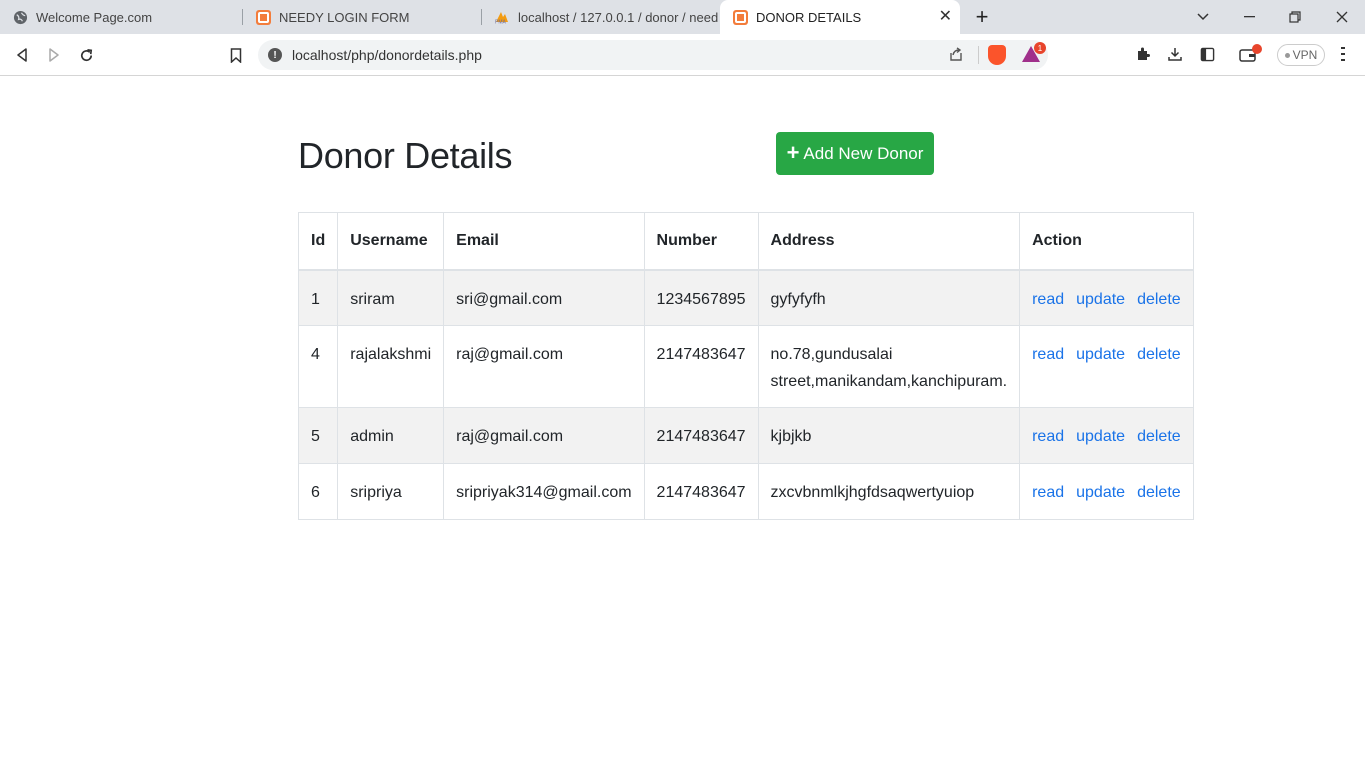 This screenshot has width=1365, height=771. I want to click on tab-search-chevron-icon, so click(1203, 17).